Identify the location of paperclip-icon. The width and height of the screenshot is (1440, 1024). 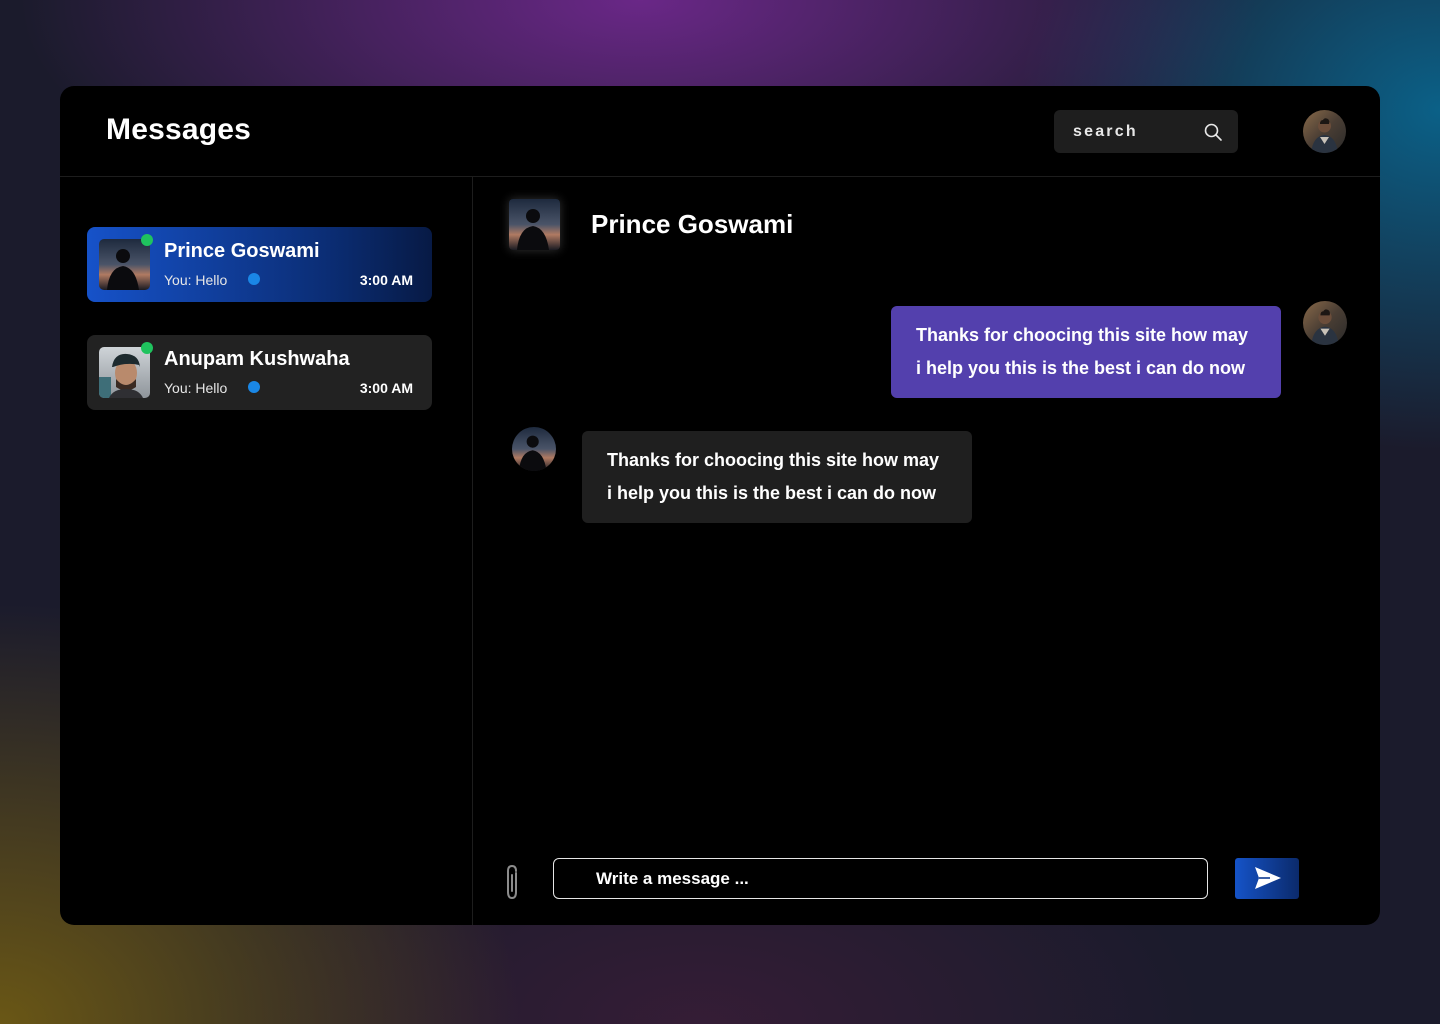
(512, 882).